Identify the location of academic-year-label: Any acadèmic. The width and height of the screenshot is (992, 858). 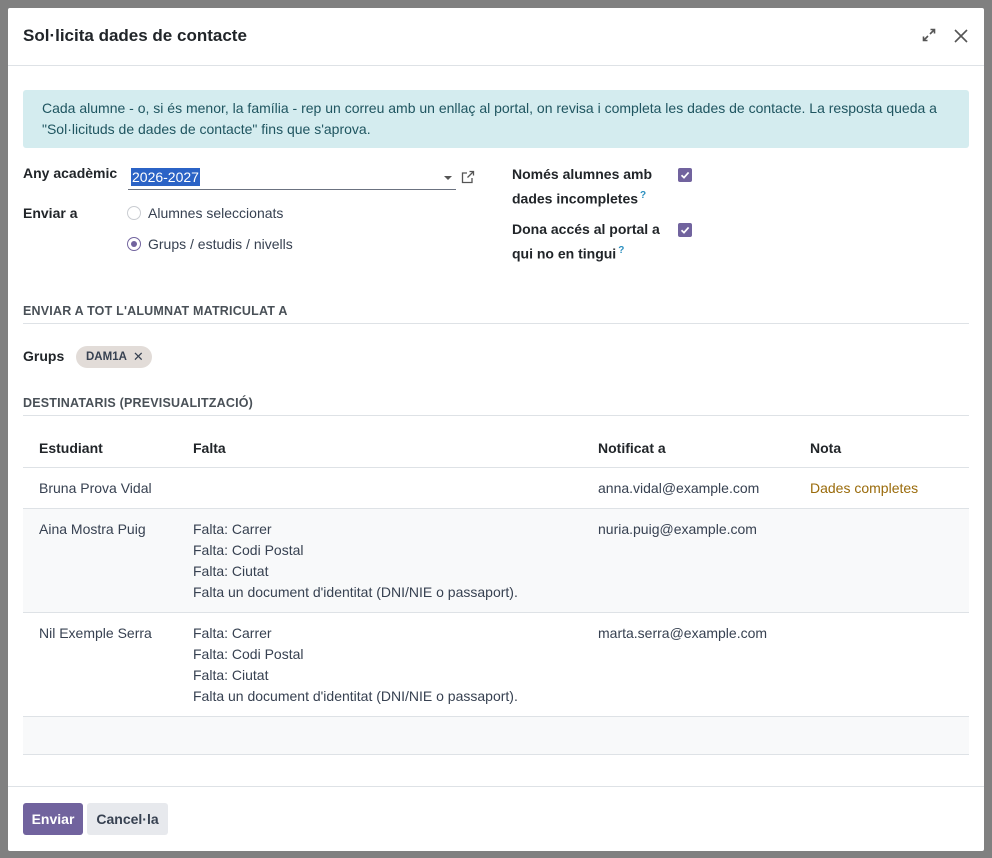
(70, 173).